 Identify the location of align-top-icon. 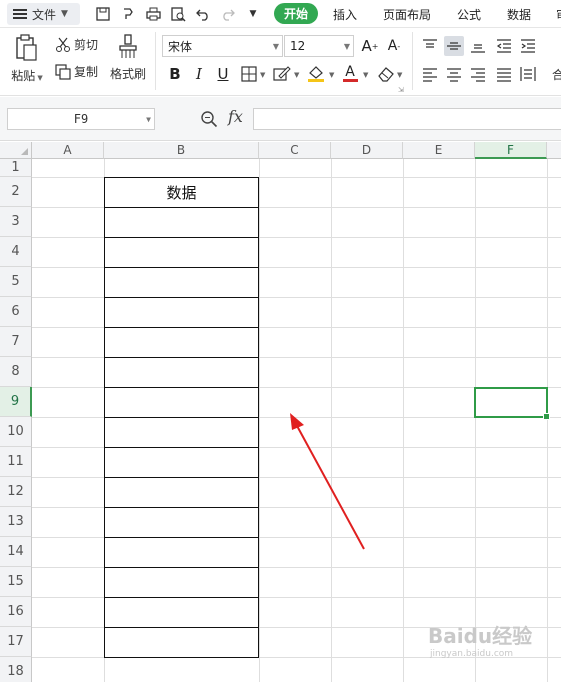
(430, 43).